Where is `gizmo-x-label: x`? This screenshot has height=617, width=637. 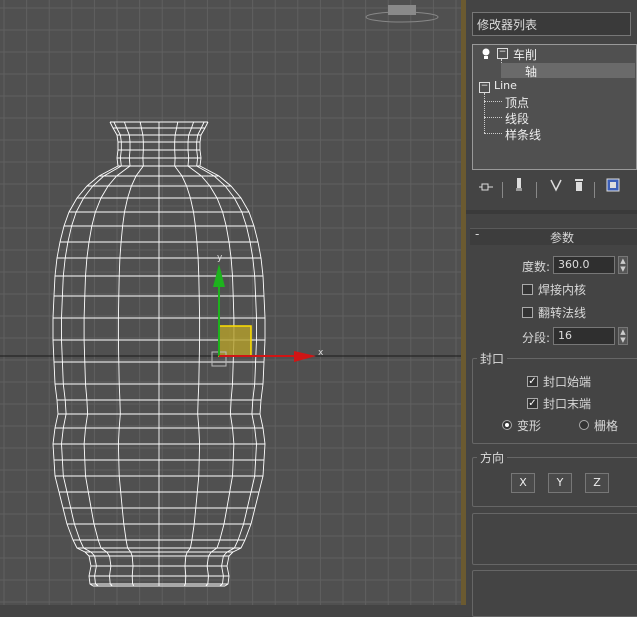
gizmo-x-label: x is located at coordinates (321, 353).